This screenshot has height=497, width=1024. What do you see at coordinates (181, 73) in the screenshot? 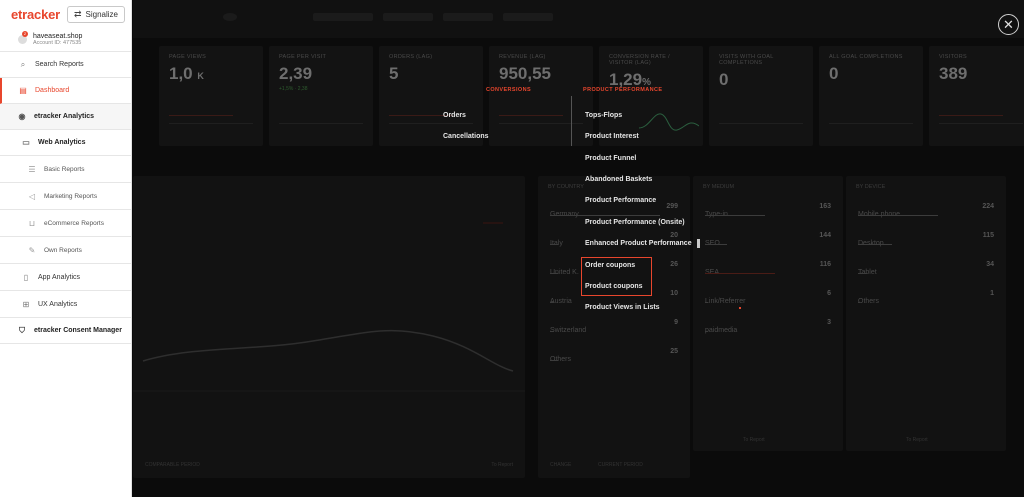
I see `kpi-value: 1,0` at bounding box center [181, 73].